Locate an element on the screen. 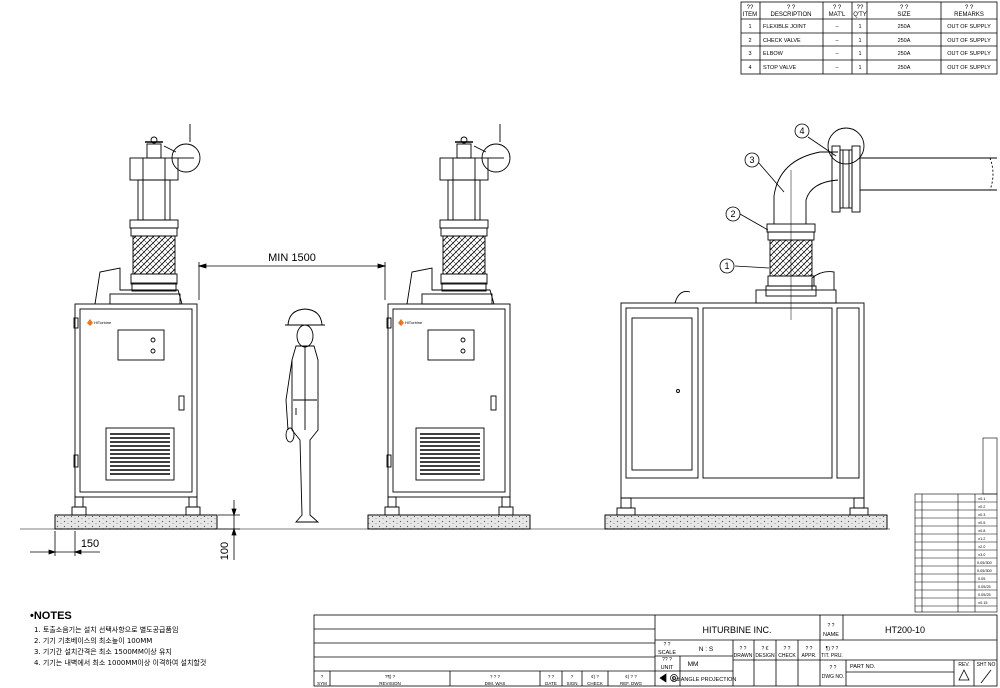 The image size is (1000, 688). scale-label-mark: ? ? is located at coordinates (667, 645).